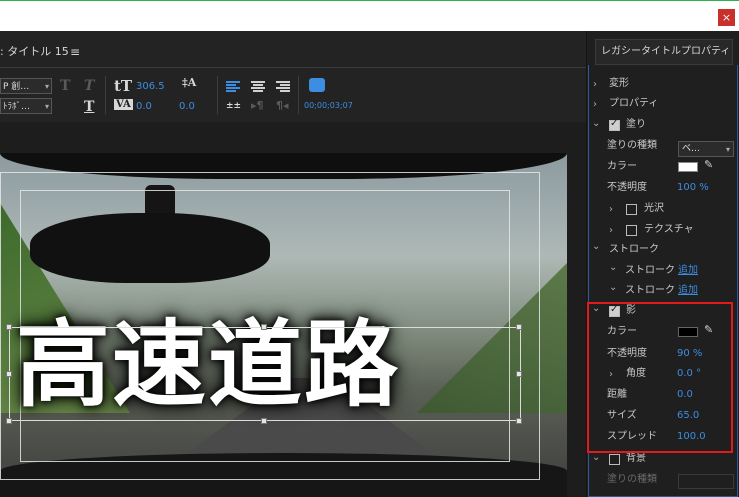  Describe the element at coordinates (693, 188) in the screenshot. I see `opacity-value: 100 %` at that location.